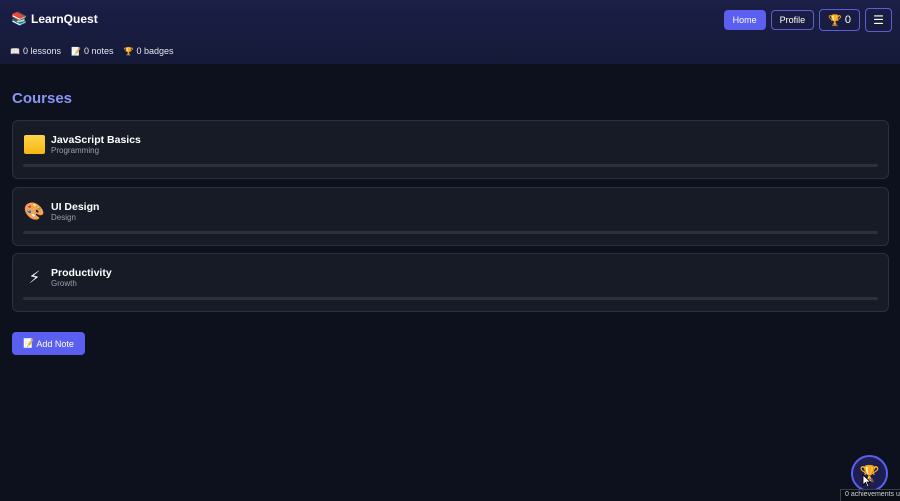 The image size is (900, 501). What do you see at coordinates (744, 20) in the screenshot?
I see `home-button: Home` at bounding box center [744, 20].